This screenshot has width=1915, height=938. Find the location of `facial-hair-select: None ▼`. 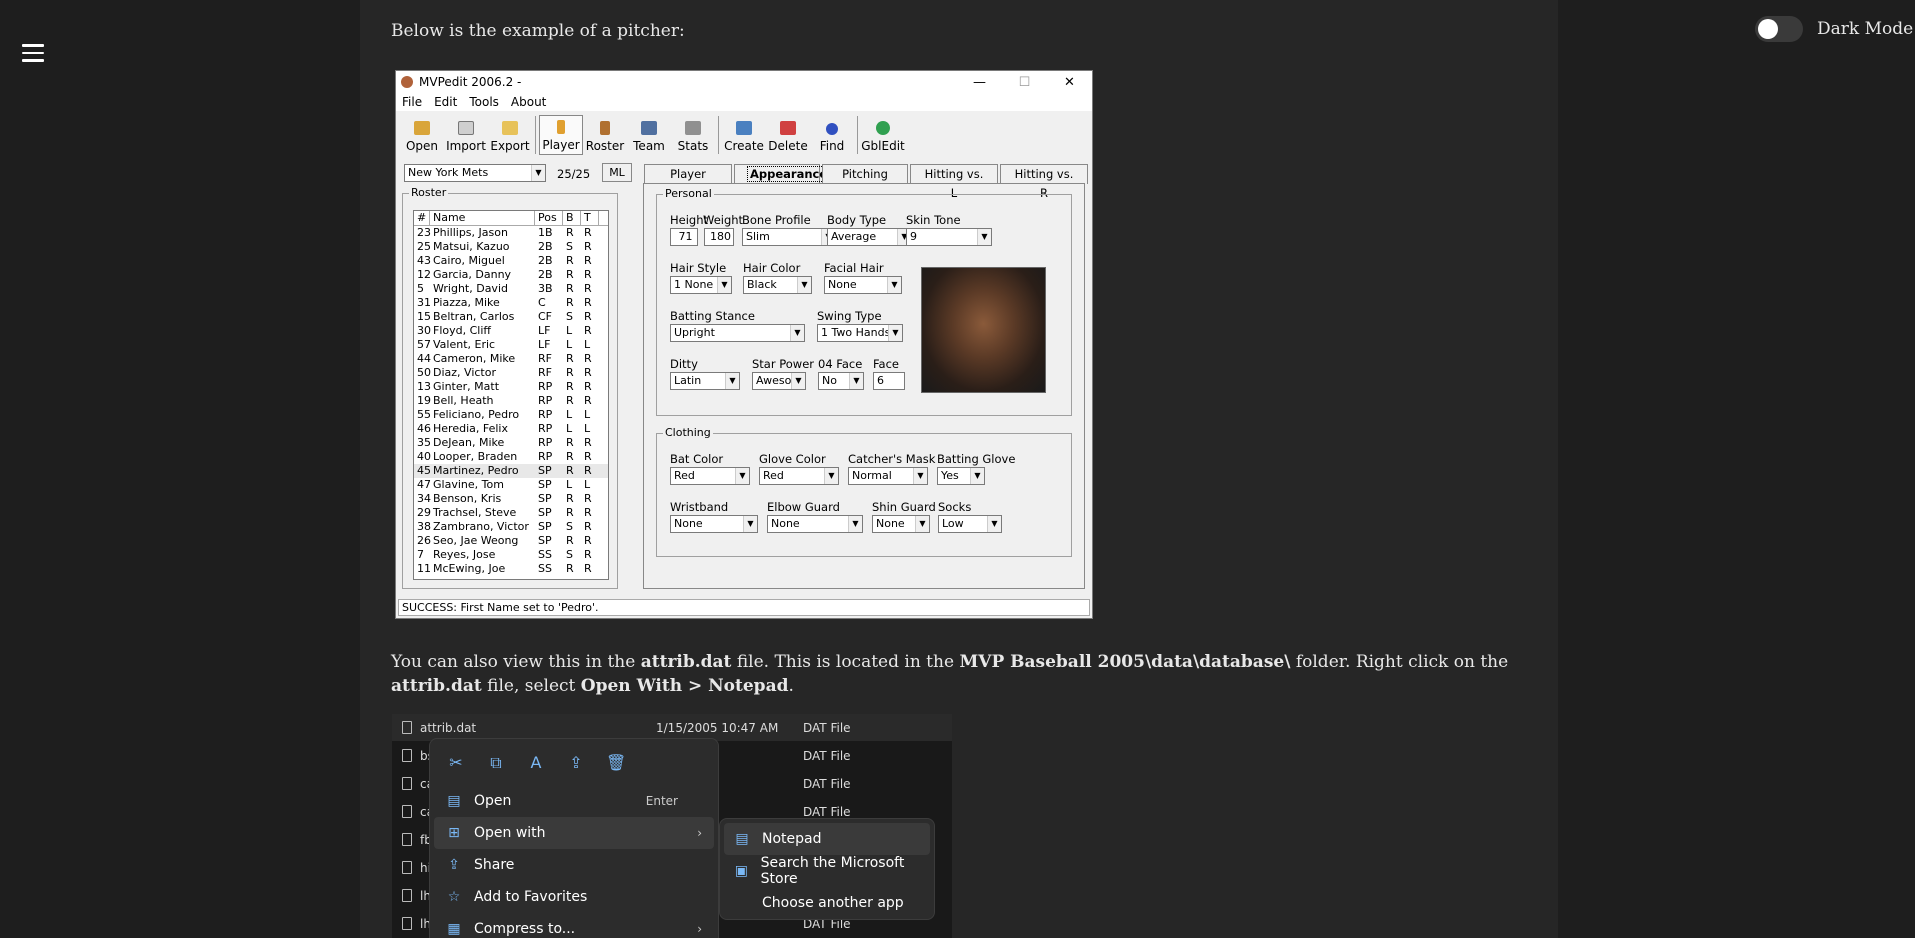

facial-hair-select: None ▼ is located at coordinates (863, 285).